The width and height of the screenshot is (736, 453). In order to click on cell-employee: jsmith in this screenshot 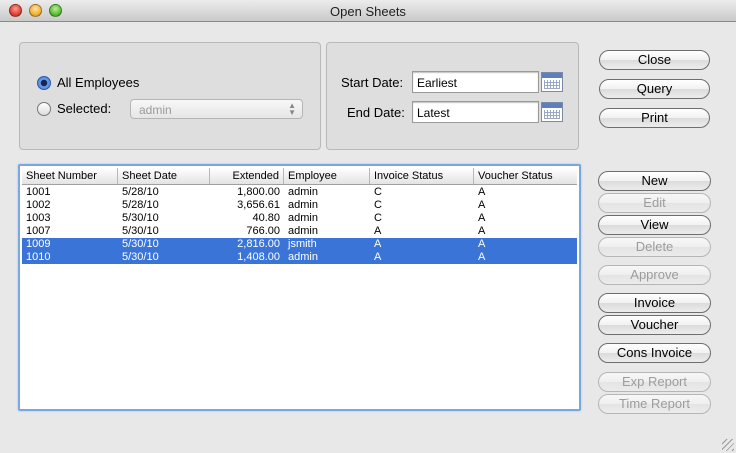, I will do `click(302, 244)`.